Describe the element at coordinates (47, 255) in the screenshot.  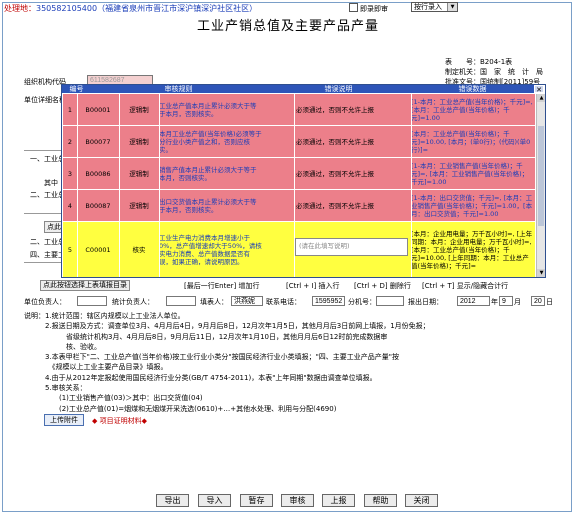
I see `form-row-label: 四、主要工` at that location.